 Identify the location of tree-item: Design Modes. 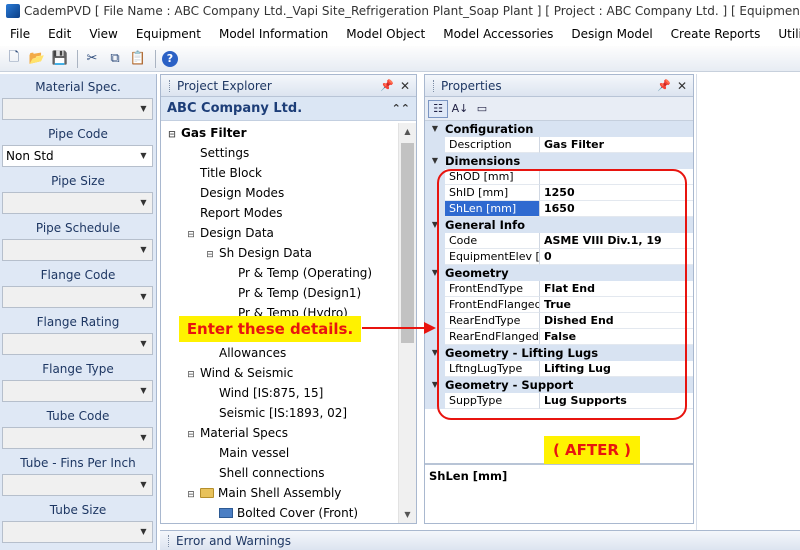
(288, 193).